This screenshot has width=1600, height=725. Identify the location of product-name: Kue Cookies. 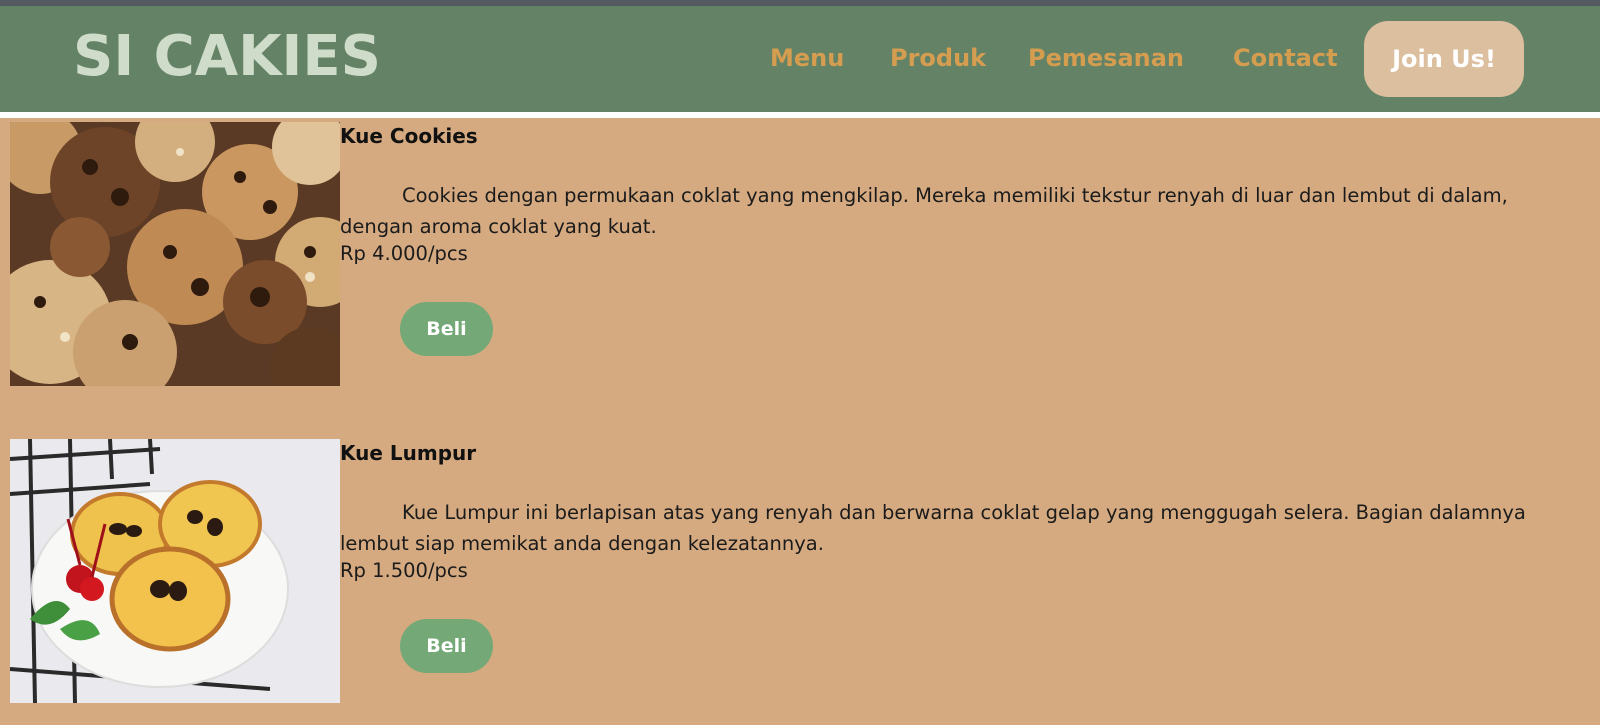
(409, 136).